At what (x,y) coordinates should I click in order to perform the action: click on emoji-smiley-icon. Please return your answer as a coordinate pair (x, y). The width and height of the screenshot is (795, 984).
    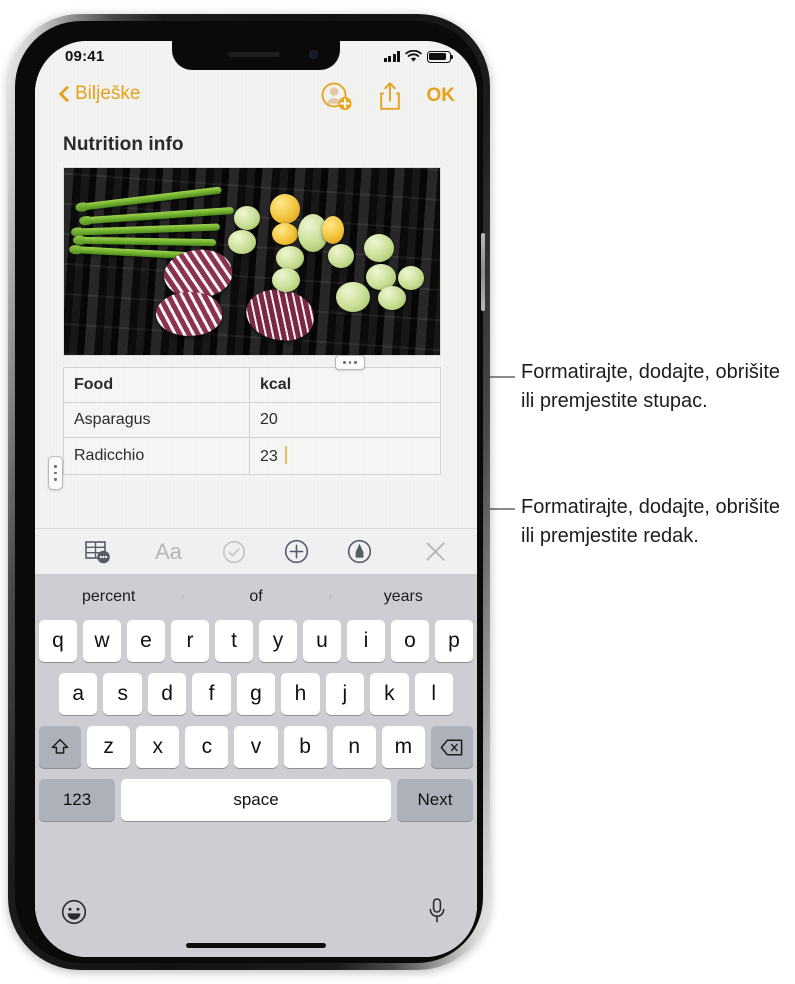
    Looking at the image, I should click on (74, 914).